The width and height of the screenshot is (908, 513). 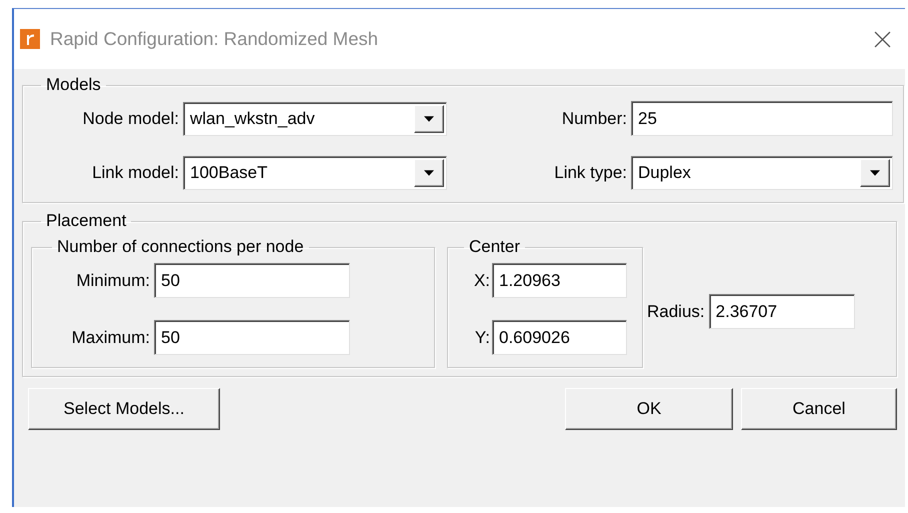 What do you see at coordinates (649, 409) in the screenshot?
I see `dialog-button: OK` at bounding box center [649, 409].